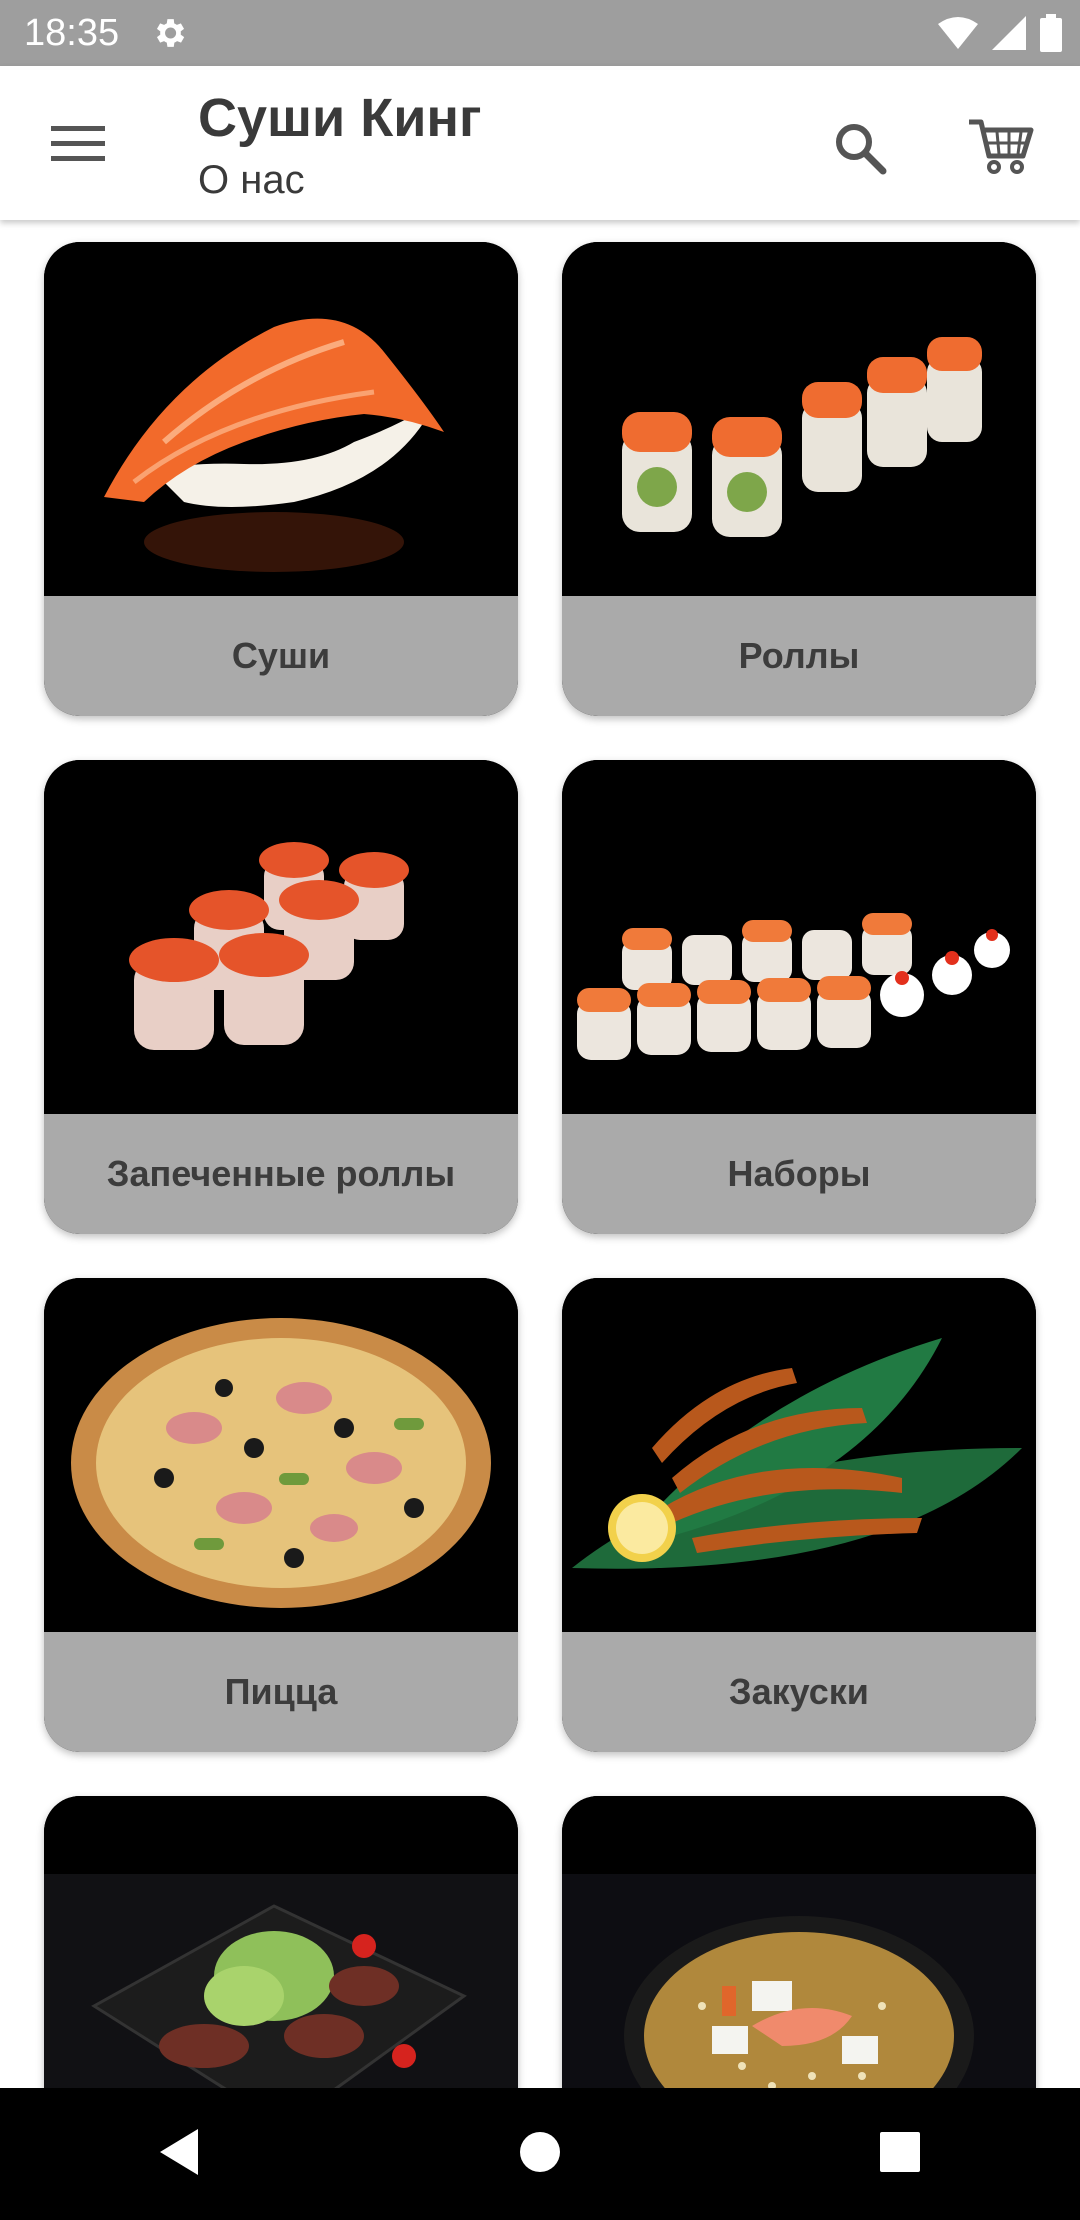 This screenshot has width=1080, height=2220. What do you see at coordinates (799, 938) in the screenshot?
I see `sets-image` at bounding box center [799, 938].